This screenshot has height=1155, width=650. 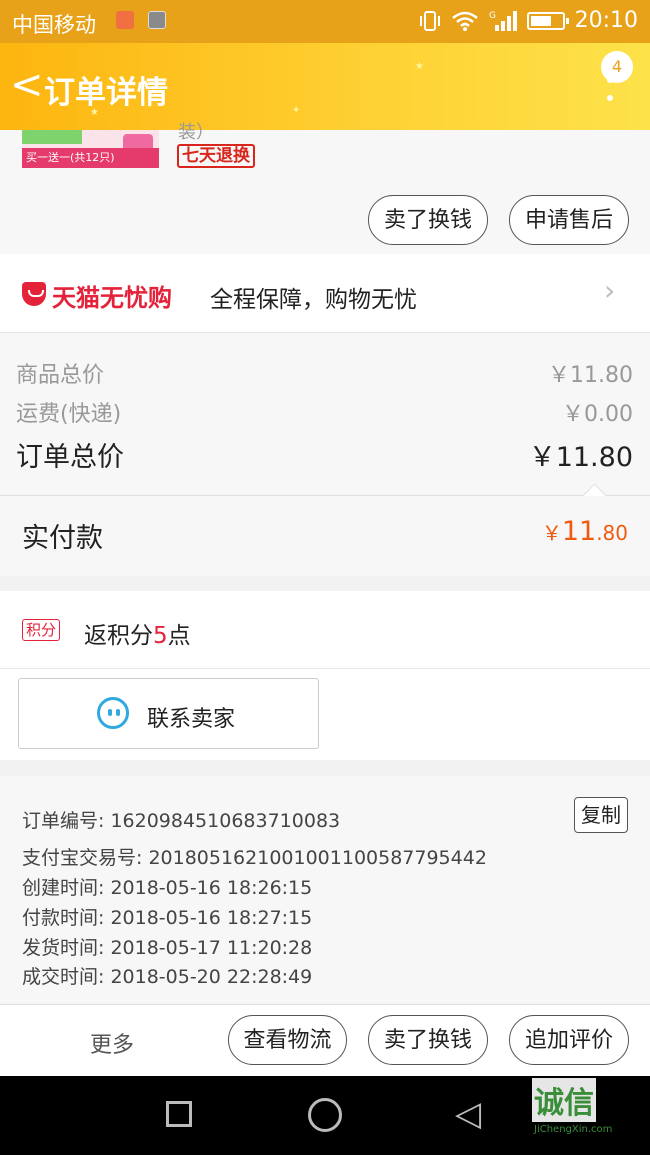 I want to click on product-thumbnail: 买一送一(共12只), so click(x=90, y=149).